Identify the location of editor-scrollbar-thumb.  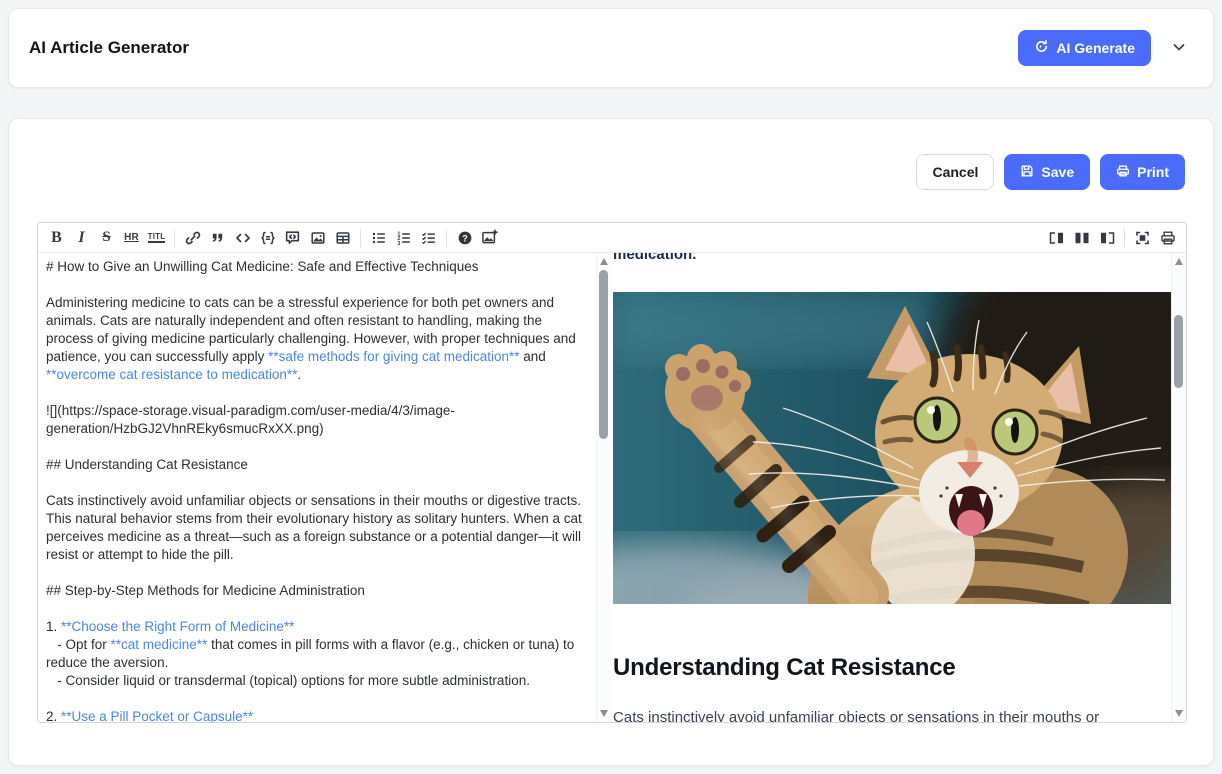
(604, 354).